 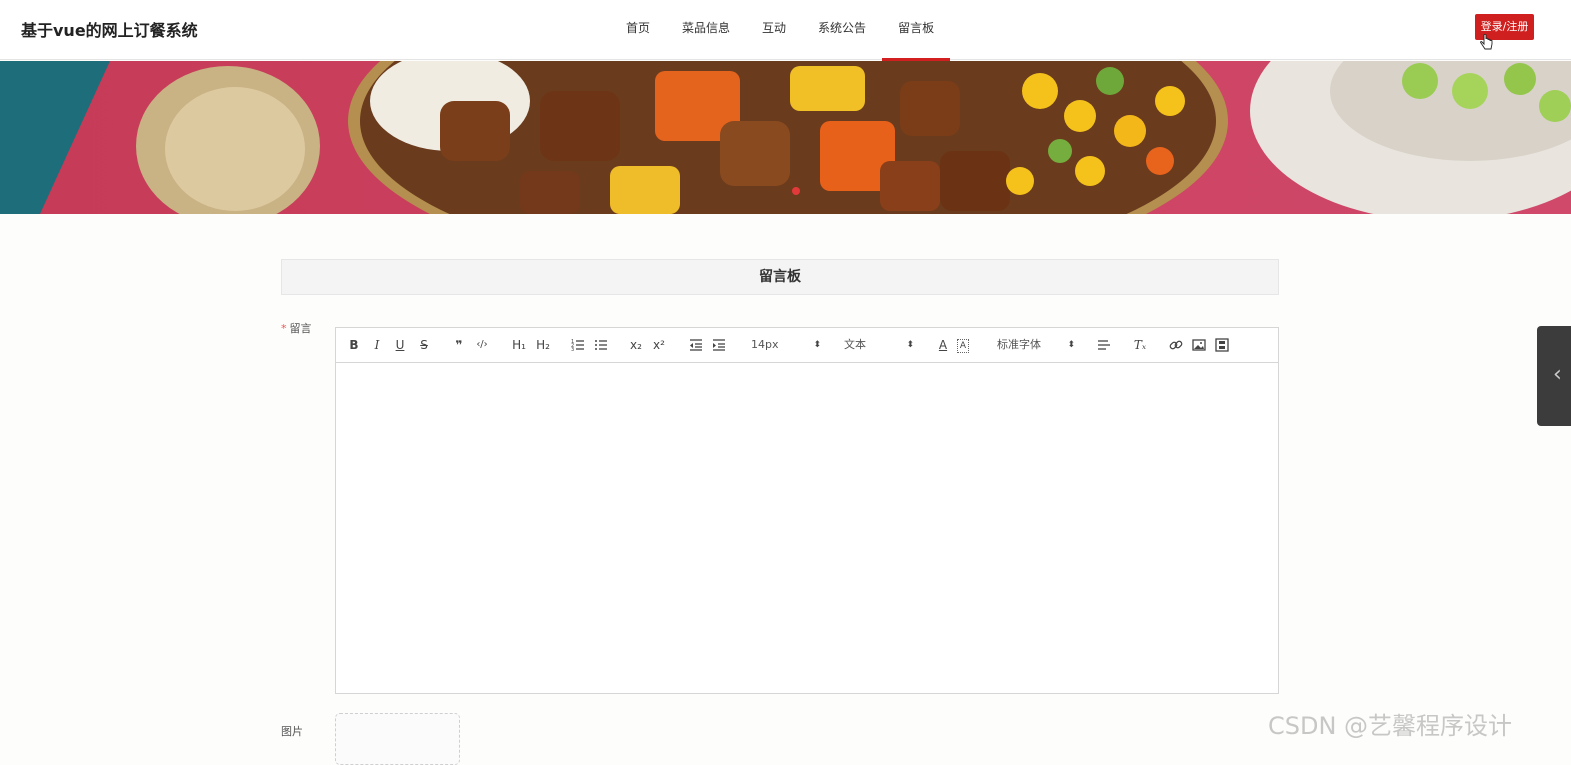 I want to click on ordered-list-icon: 1 2 3, so click(x=578, y=345).